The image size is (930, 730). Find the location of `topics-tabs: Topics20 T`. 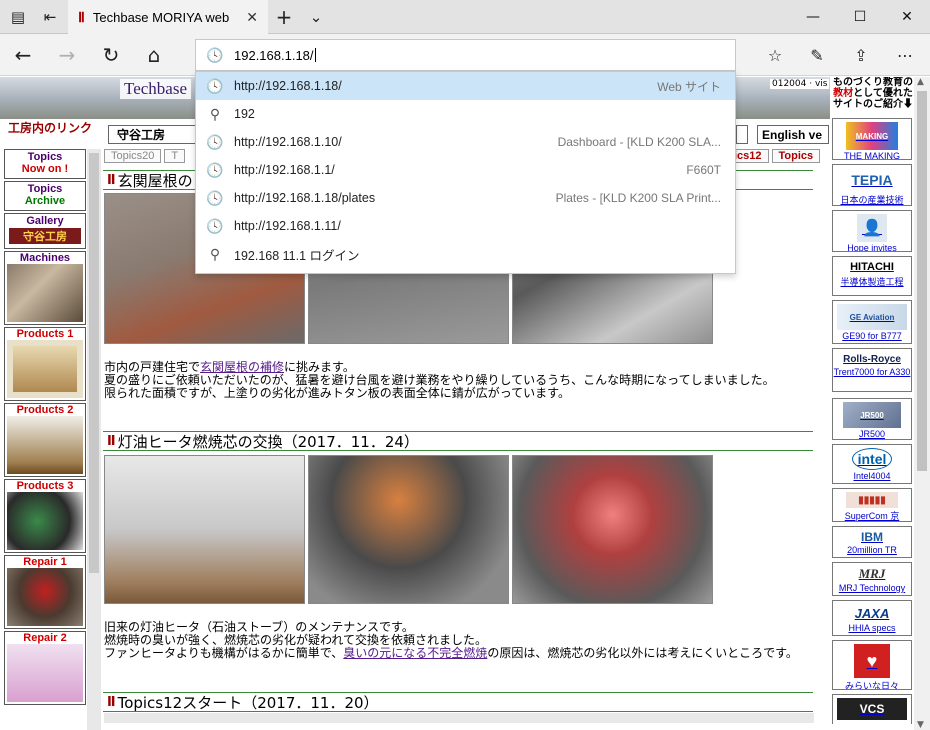

topics-tabs: Topics20 T is located at coordinates (145, 156).